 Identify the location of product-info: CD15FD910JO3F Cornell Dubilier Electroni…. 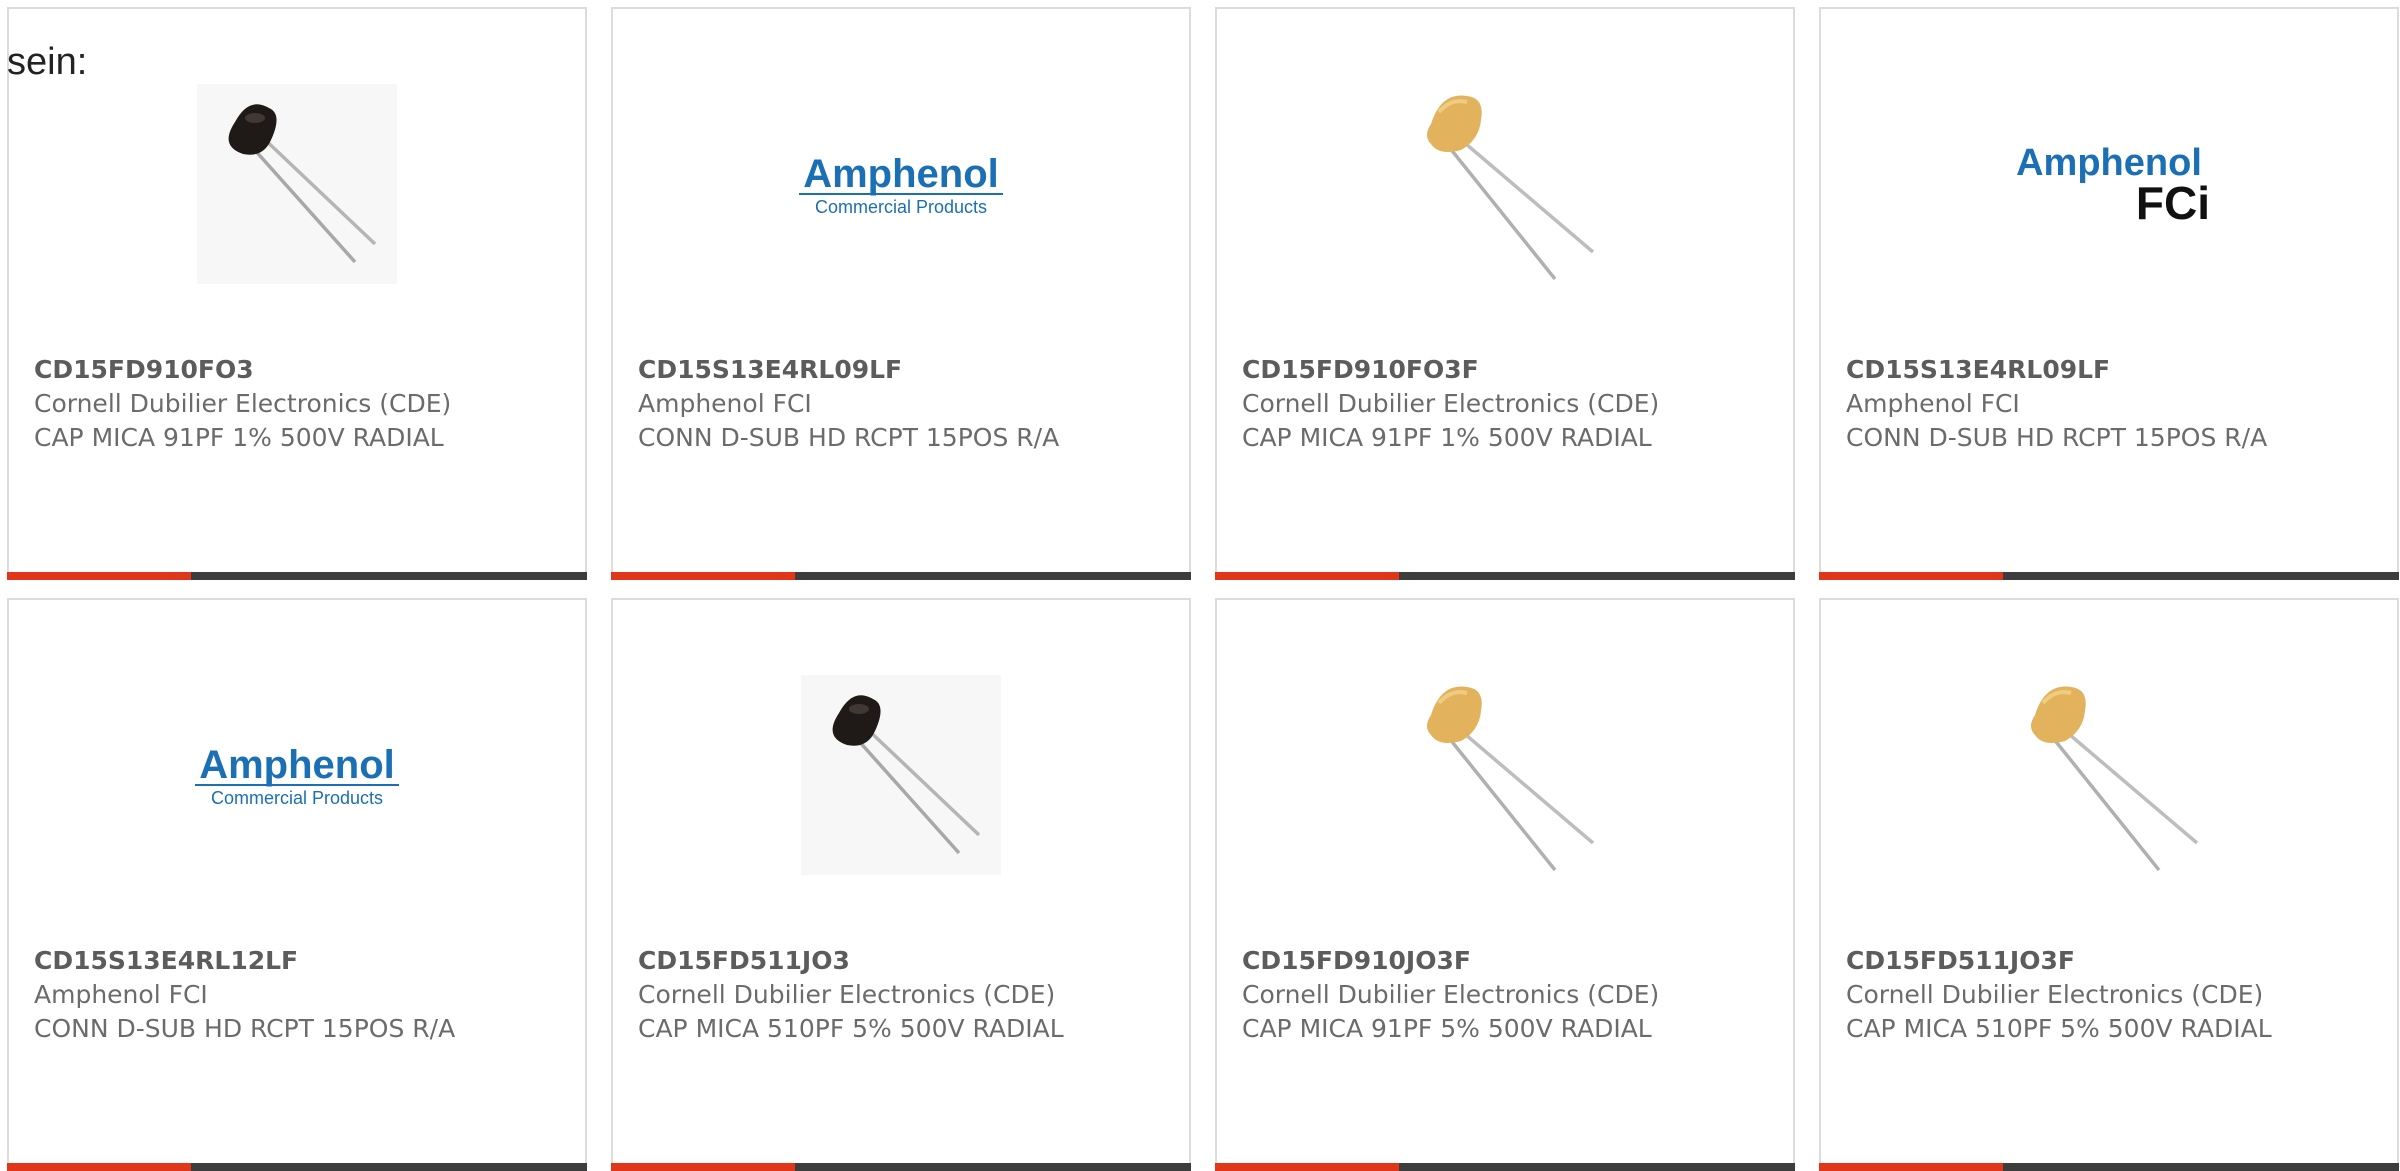
(1507, 995).